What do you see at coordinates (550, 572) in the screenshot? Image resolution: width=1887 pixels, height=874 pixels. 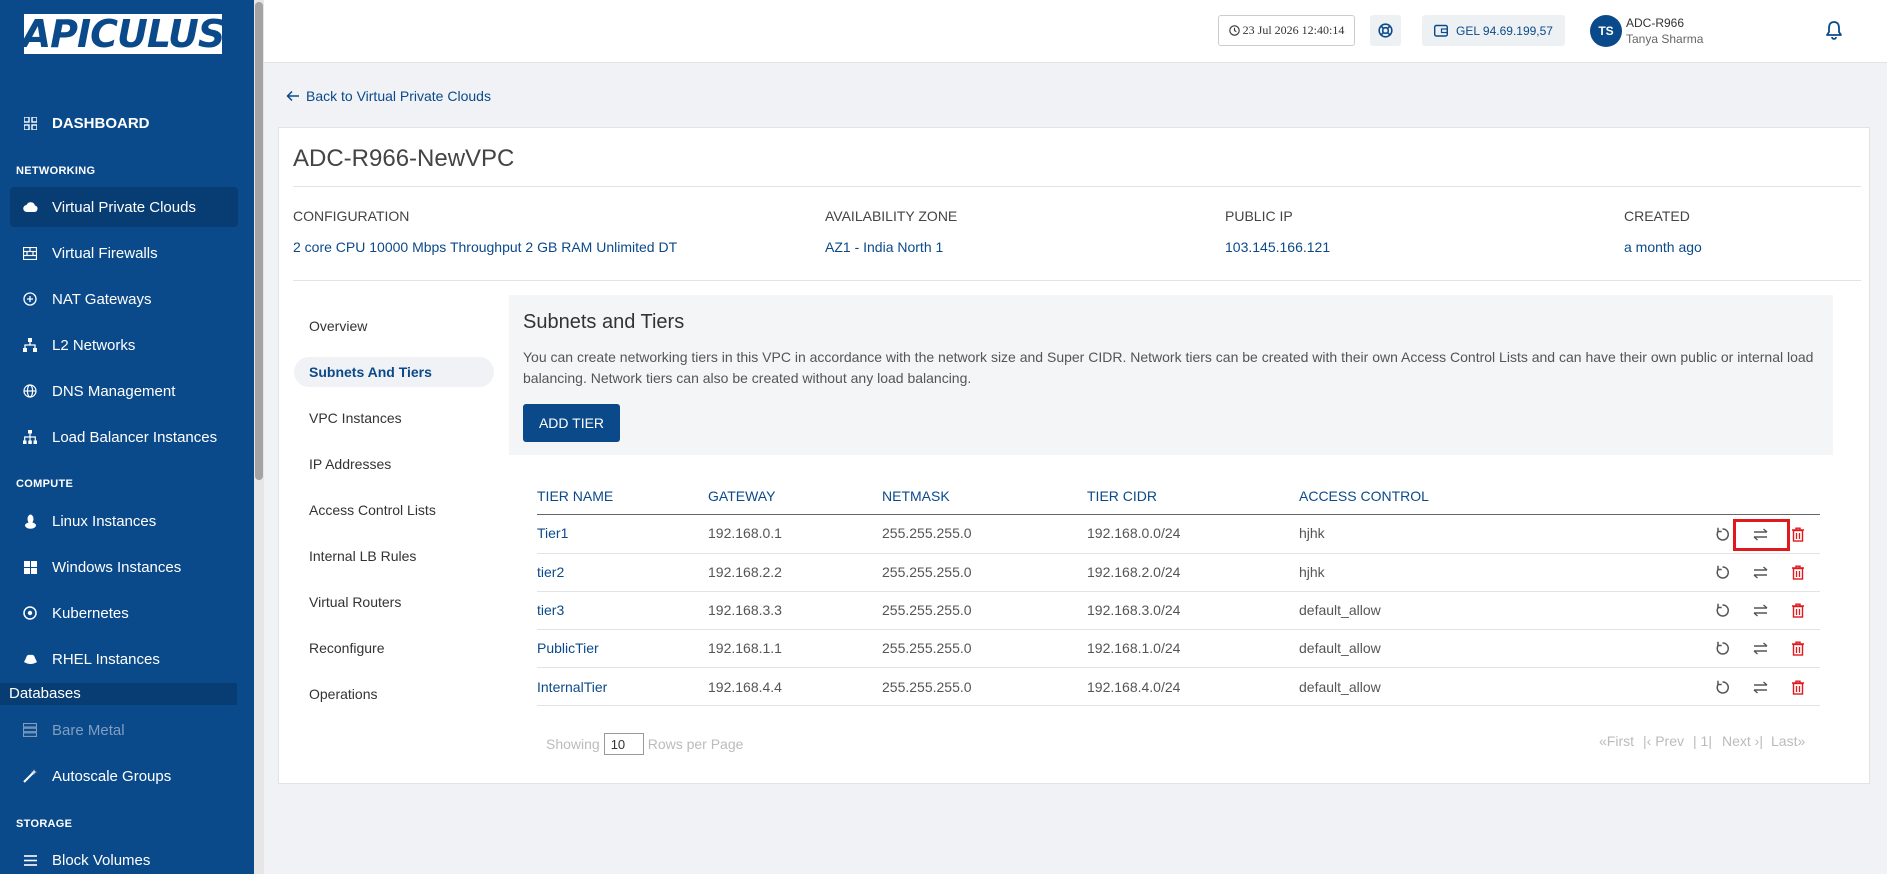 I see `tier-name-link: tier2` at bounding box center [550, 572].